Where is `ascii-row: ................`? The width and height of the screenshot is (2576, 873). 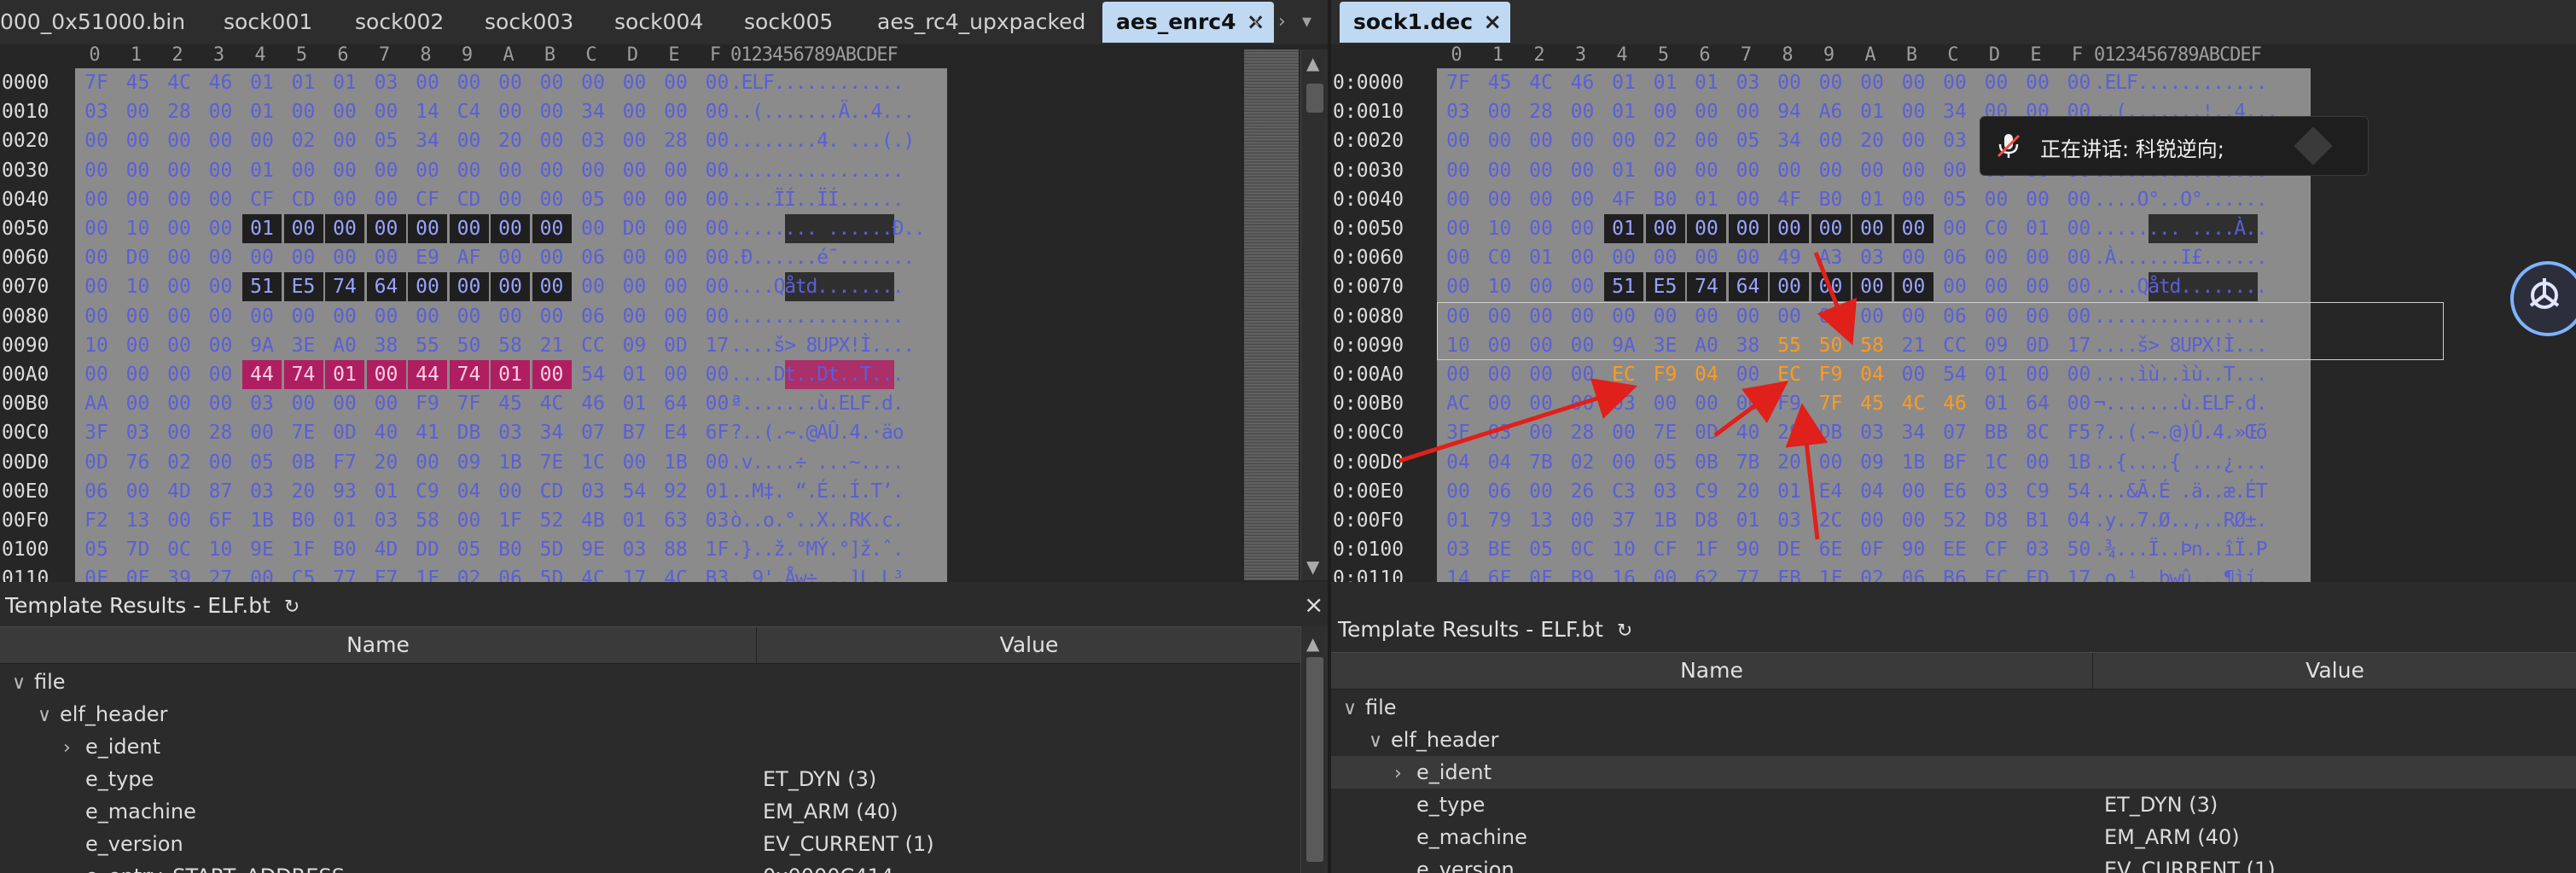 ascii-row: ................ is located at coordinates (817, 316).